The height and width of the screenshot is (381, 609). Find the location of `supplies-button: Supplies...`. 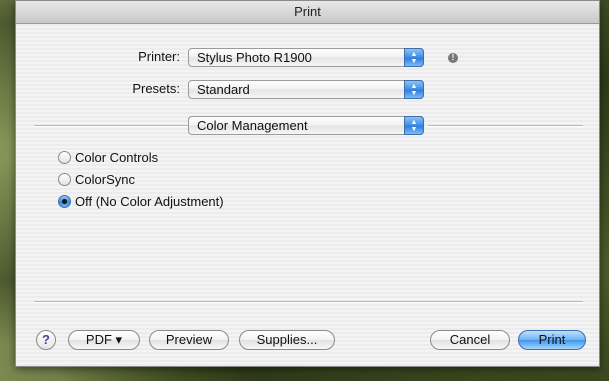

supplies-button: Supplies... is located at coordinates (287, 340).